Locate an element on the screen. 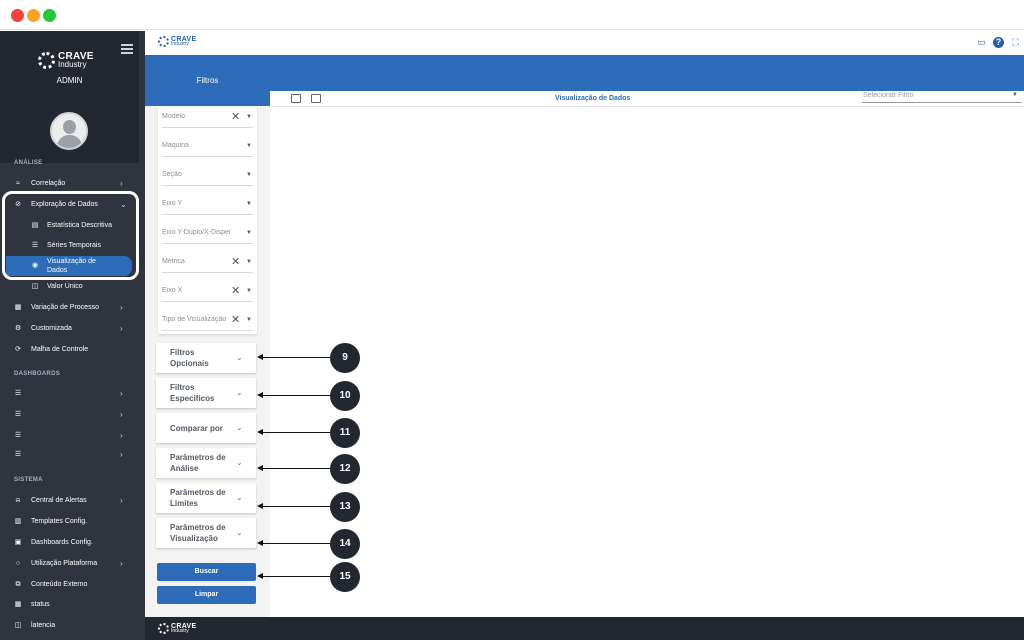 The height and width of the screenshot is (640, 1024). sidebar-item-customizada: ⚙ Customizada › is located at coordinates (69, 329).